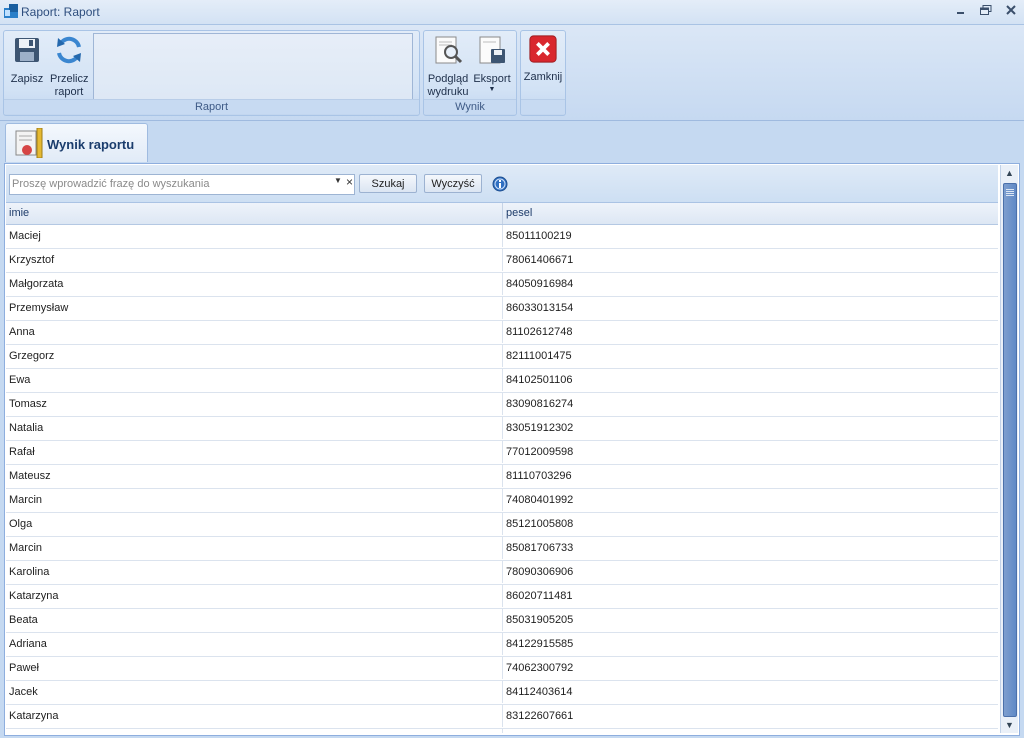  I want to click on refresh-icon, so click(69, 50).